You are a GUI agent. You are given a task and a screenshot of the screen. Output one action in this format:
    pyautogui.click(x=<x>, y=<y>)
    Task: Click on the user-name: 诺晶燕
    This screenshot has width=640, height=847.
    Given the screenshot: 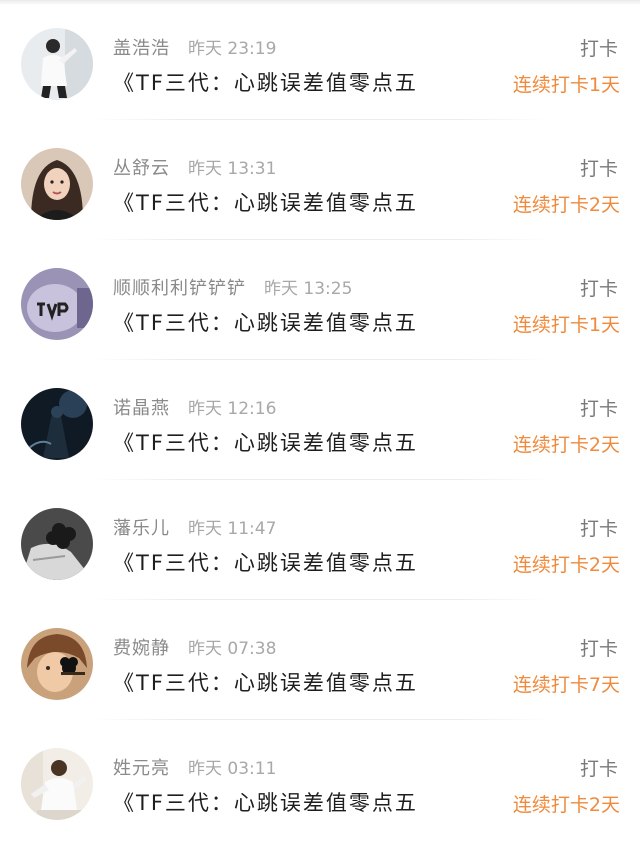 What is the action you would take?
    pyautogui.click(x=141, y=408)
    